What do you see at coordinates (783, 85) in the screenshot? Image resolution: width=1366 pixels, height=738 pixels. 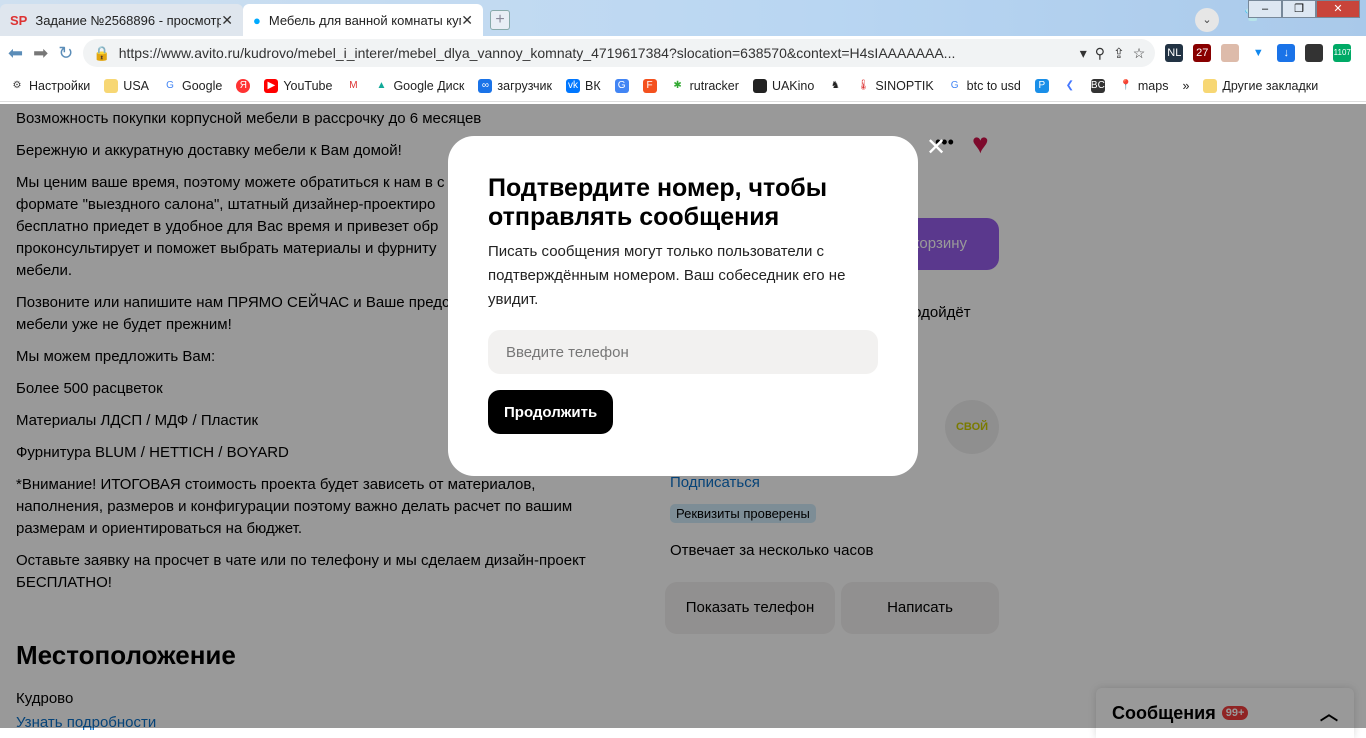 I see `bookmark-uakino: UAKino` at bounding box center [783, 85].